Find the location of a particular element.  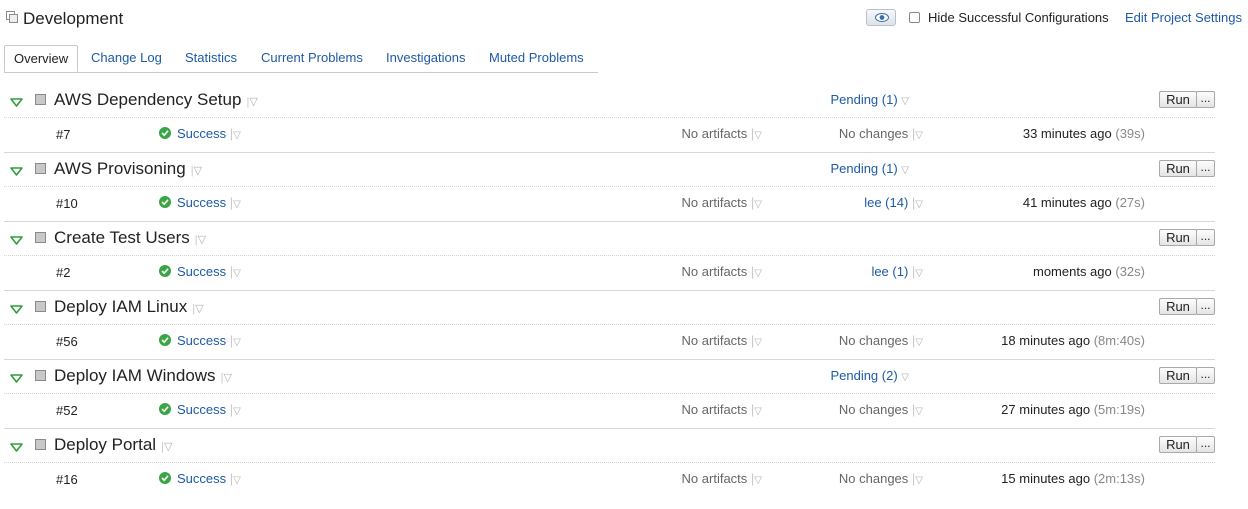

changes-dropdown: lee (14) |▽ is located at coordinates (893, 202).